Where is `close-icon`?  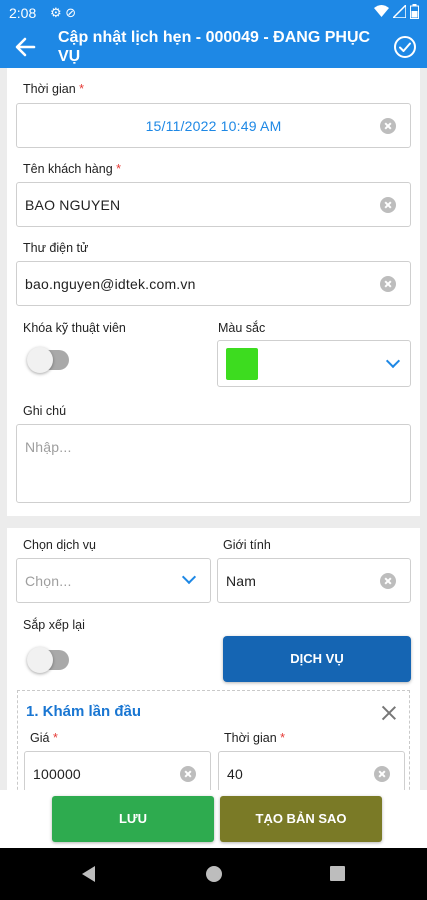 close-icon is located at coordinates (389, 713).